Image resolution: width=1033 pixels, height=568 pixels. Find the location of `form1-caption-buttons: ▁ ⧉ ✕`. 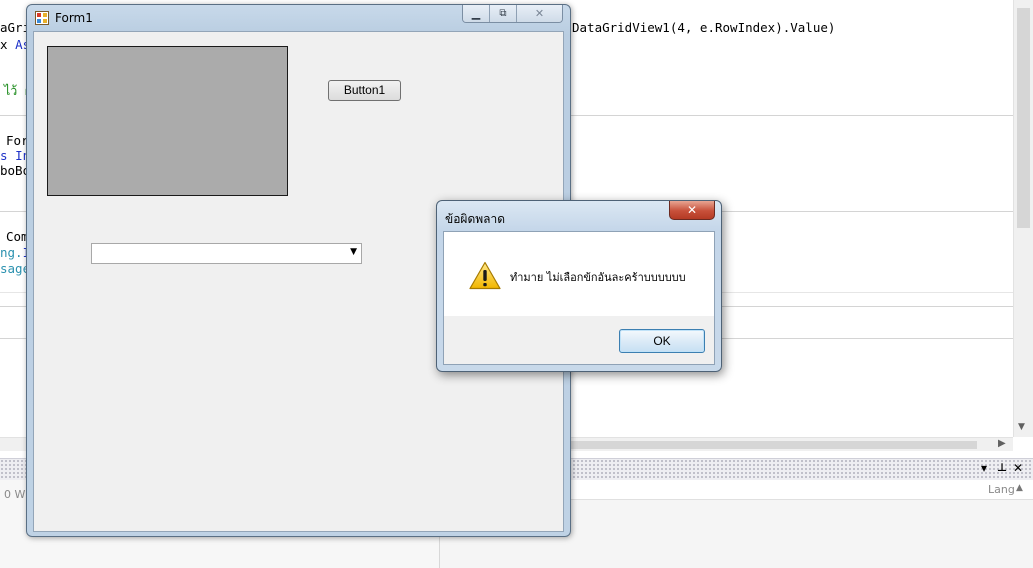

form1-caption-buttons: ▁ ⧉ ✕ is located at coordinates (512, 14).